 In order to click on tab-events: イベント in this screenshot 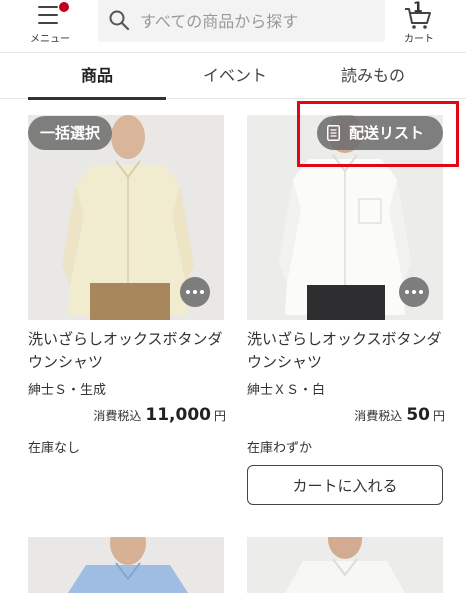, I will do `click(235, 76)`.